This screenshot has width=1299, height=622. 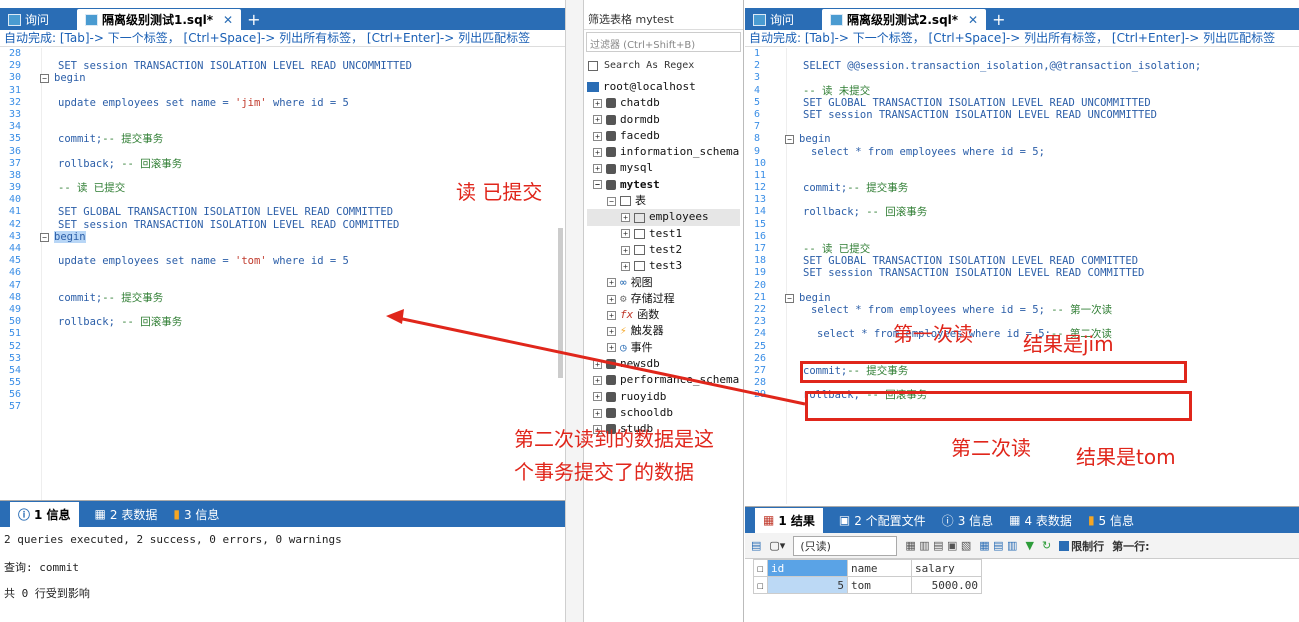 What do you see at coordinates (777, 545) in the screenshot?
I see `view-mode-icon: ▢▾` at bounding box center [777, 545].